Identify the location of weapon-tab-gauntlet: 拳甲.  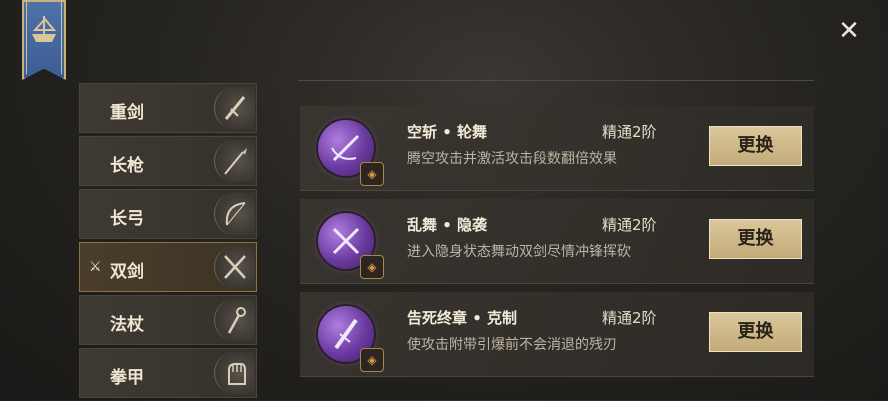
(168, 373).